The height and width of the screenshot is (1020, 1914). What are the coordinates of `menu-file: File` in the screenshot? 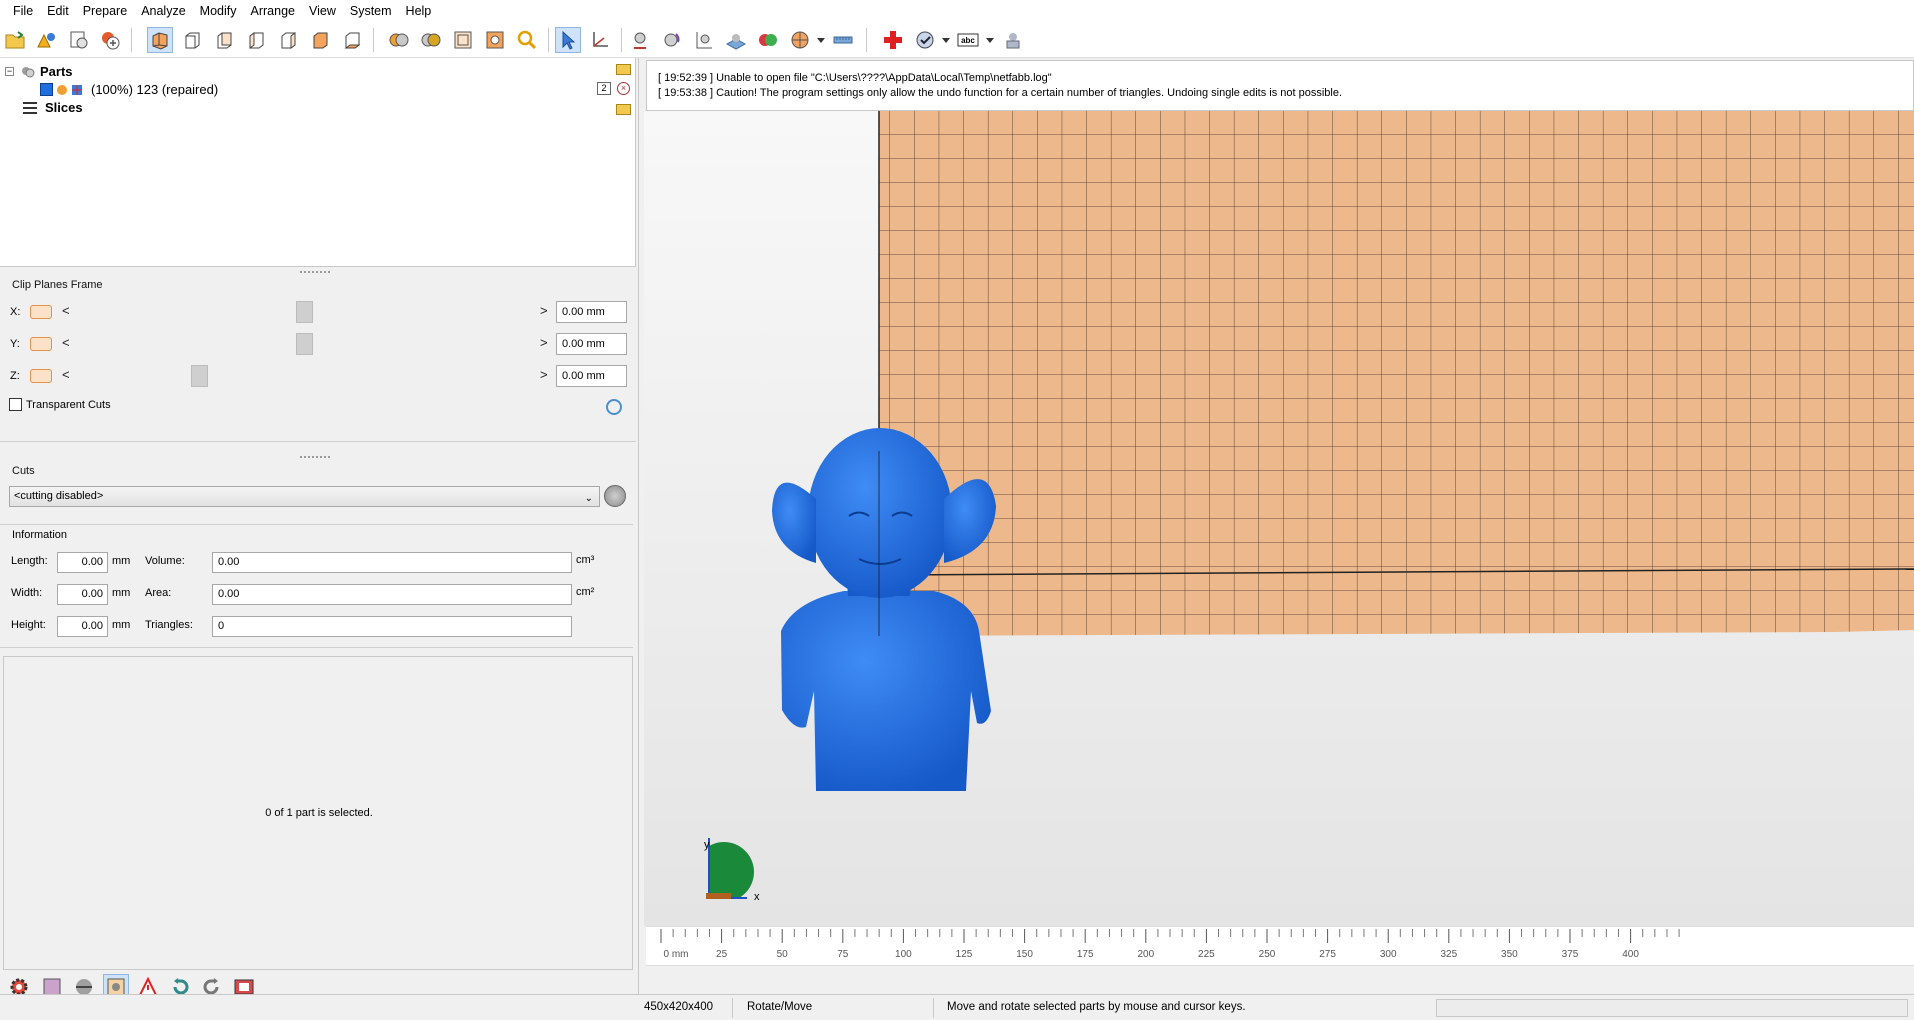 It's located at (23, 11).